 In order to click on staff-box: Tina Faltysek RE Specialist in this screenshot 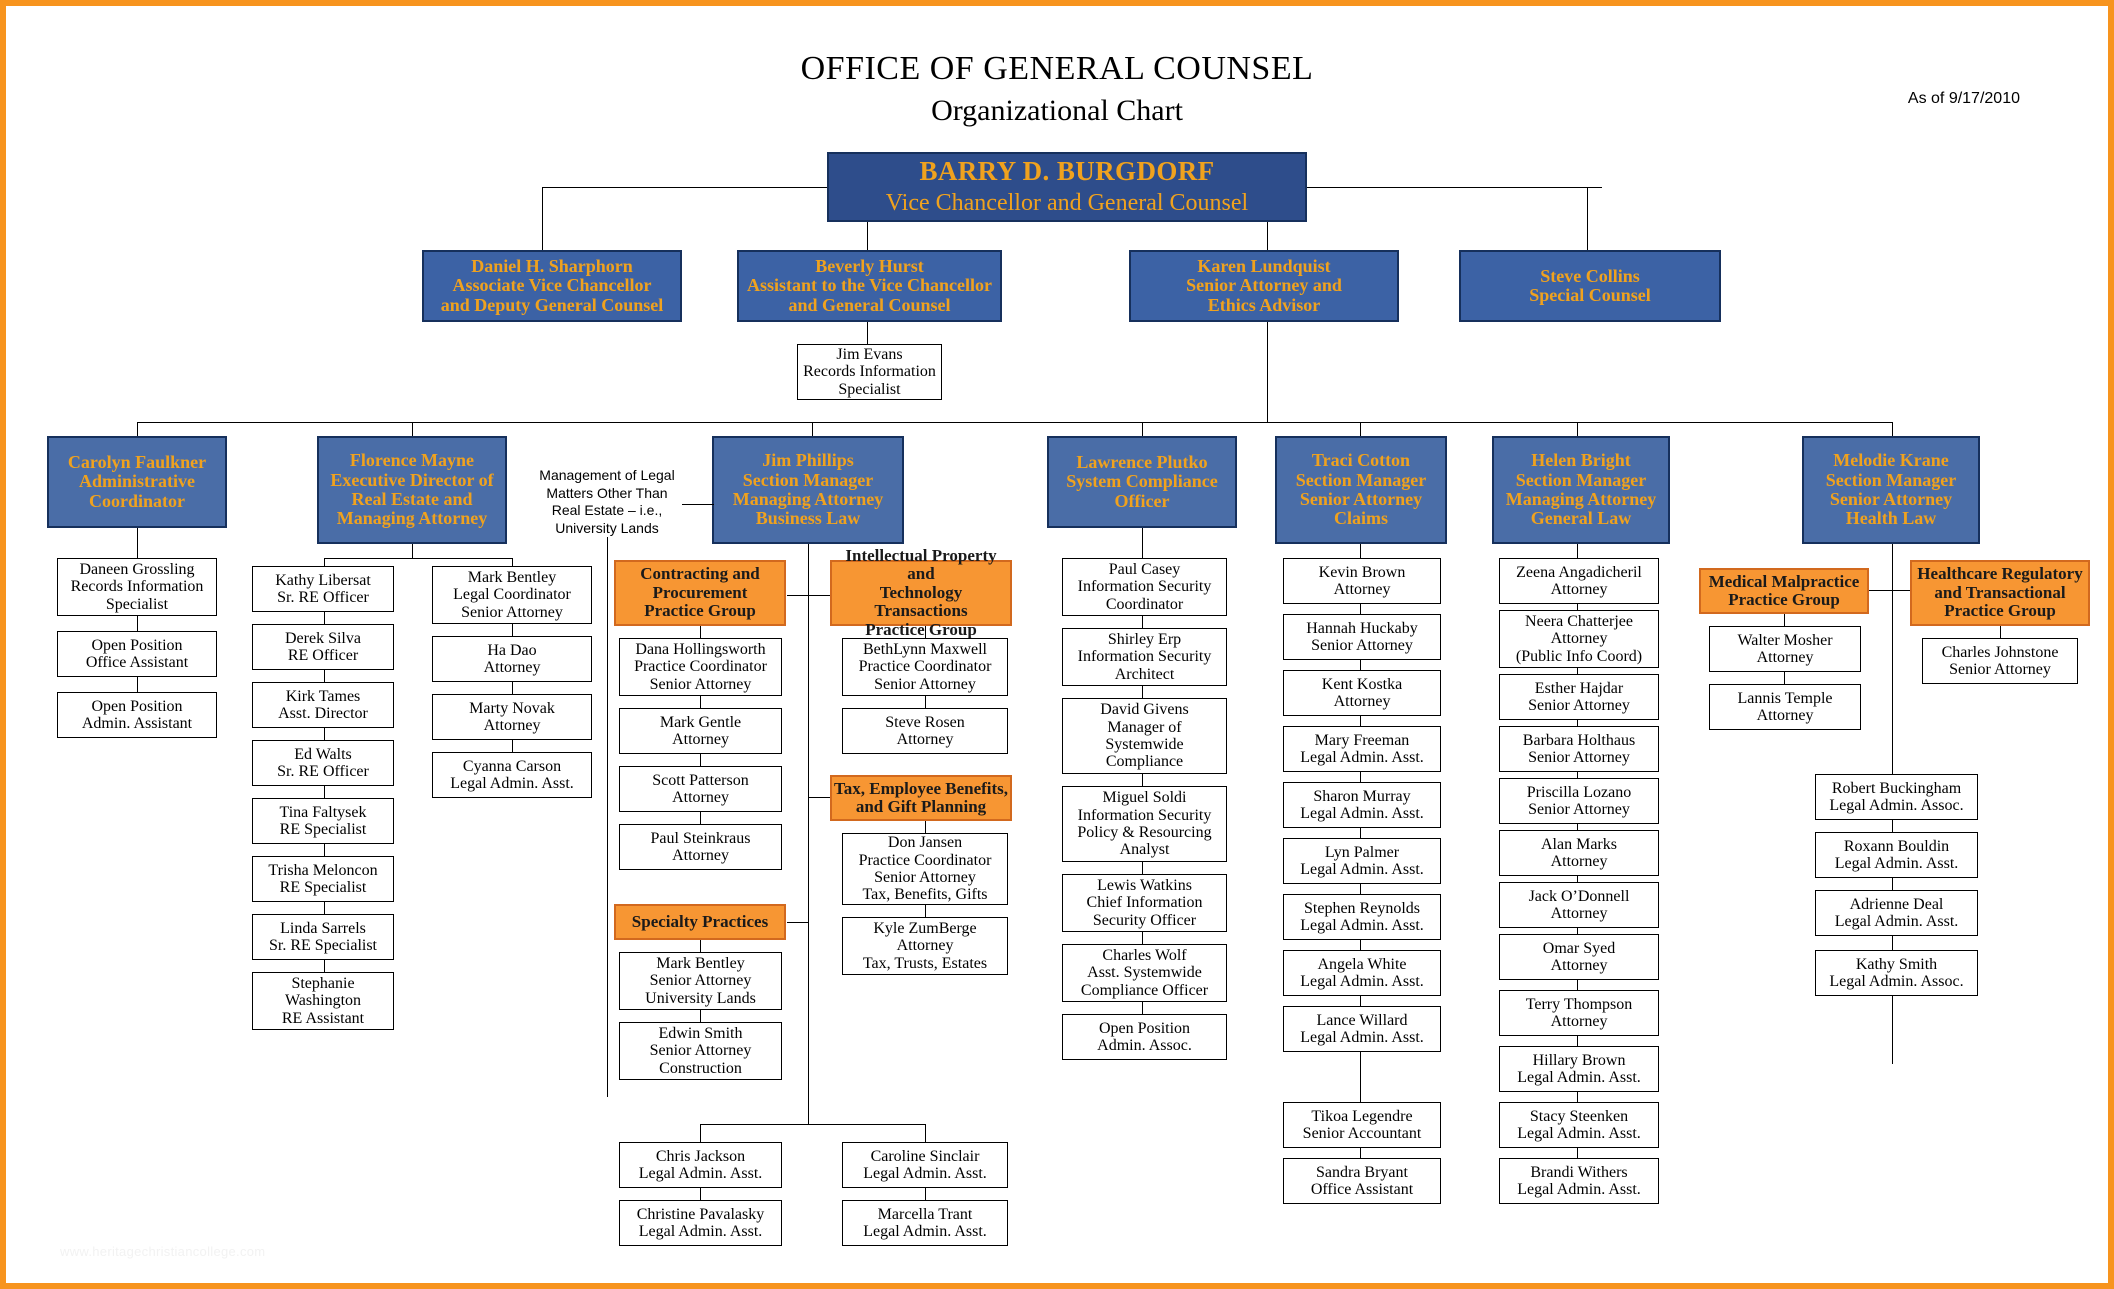, I will do `click(323, 821)`.